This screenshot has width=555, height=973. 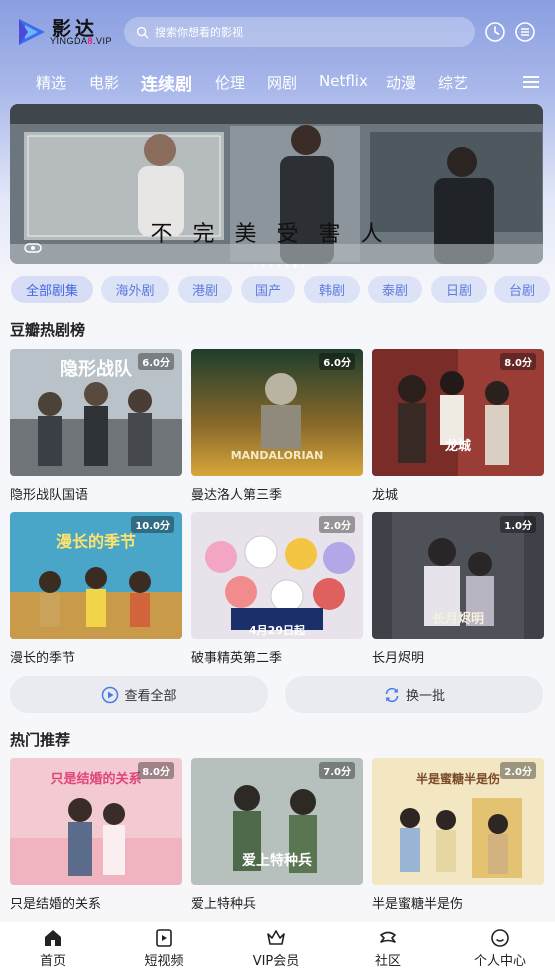 What do you see at coordinates (164, 948) in the screenshot?
I see `tab-short-video: 短视频` at bounding box center [164, 948].